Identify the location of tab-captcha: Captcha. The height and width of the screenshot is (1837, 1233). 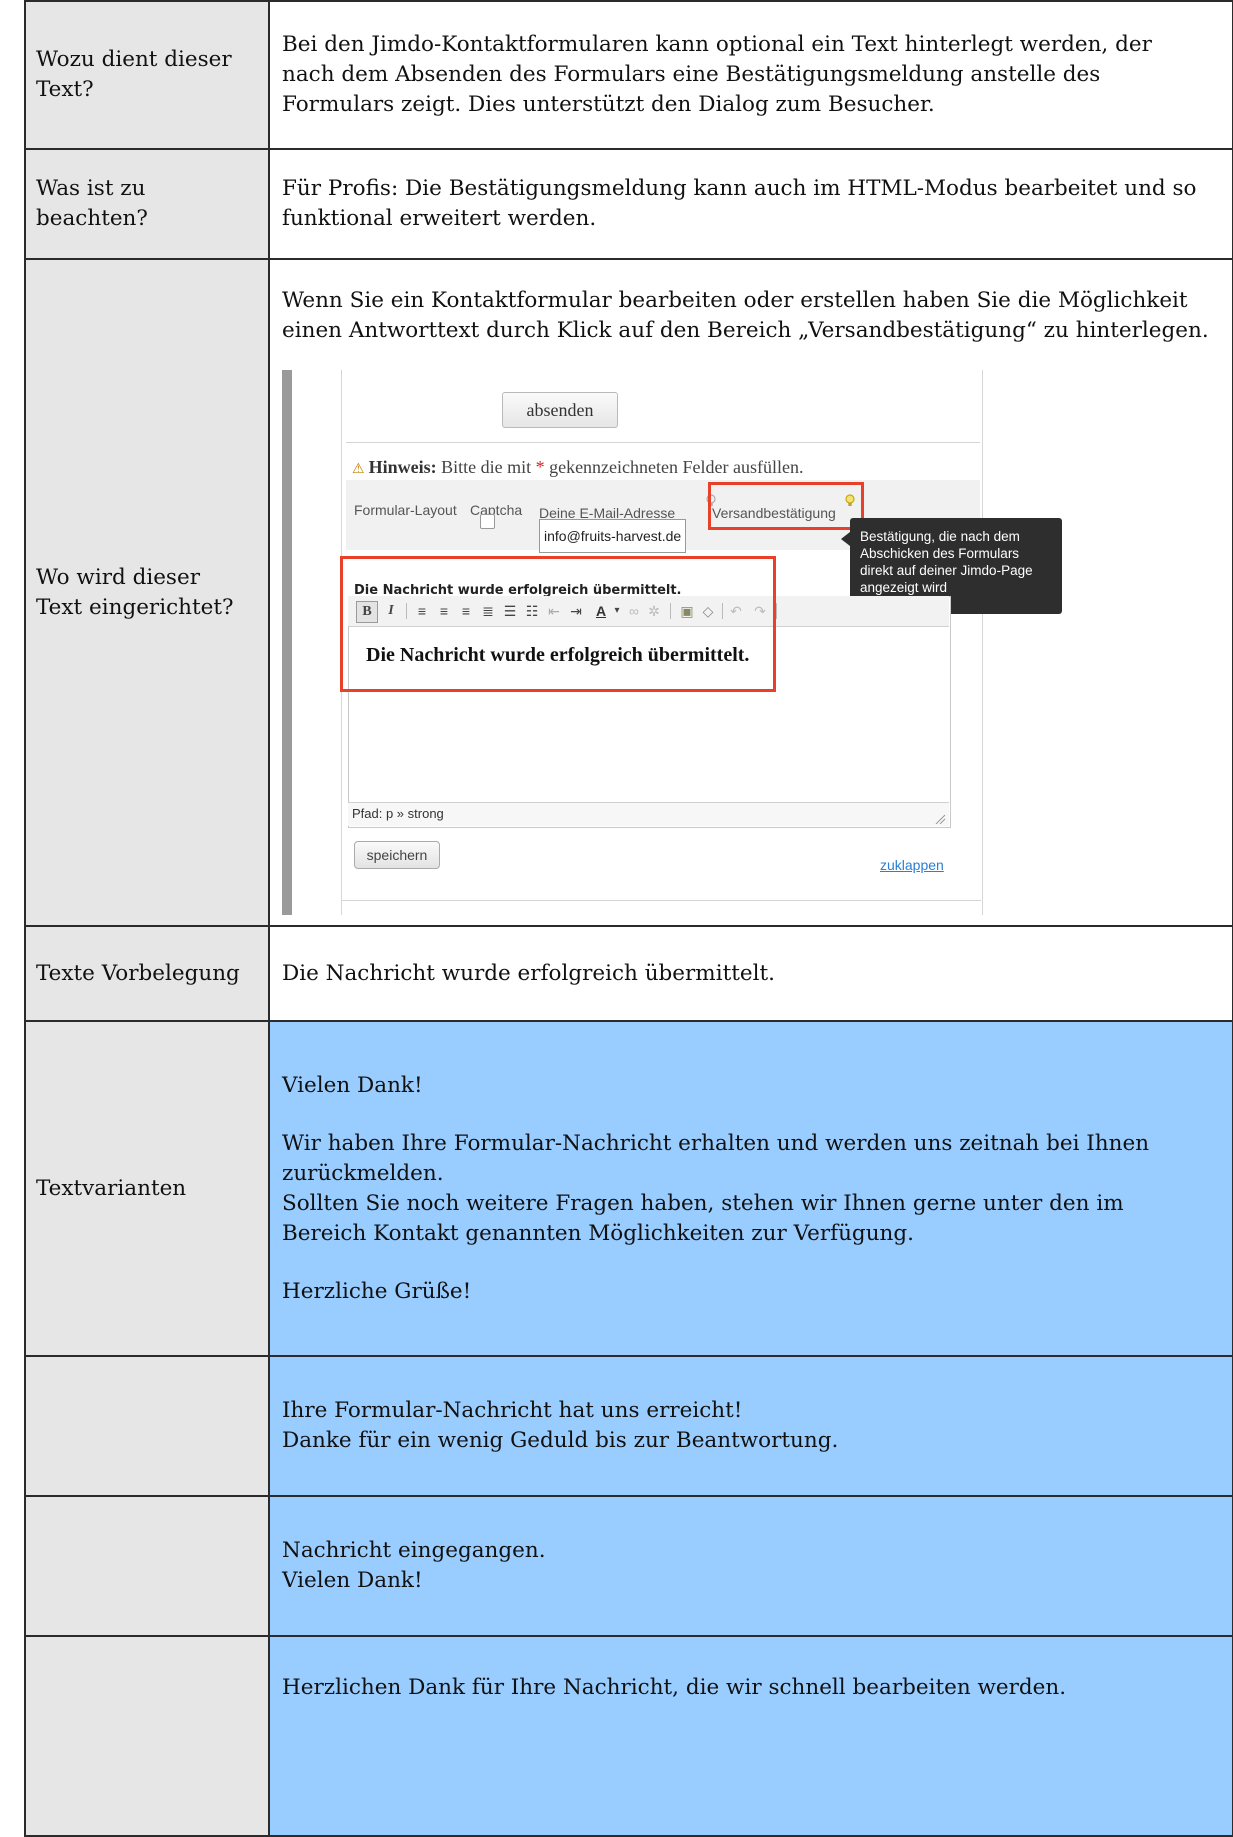
(496, 510).